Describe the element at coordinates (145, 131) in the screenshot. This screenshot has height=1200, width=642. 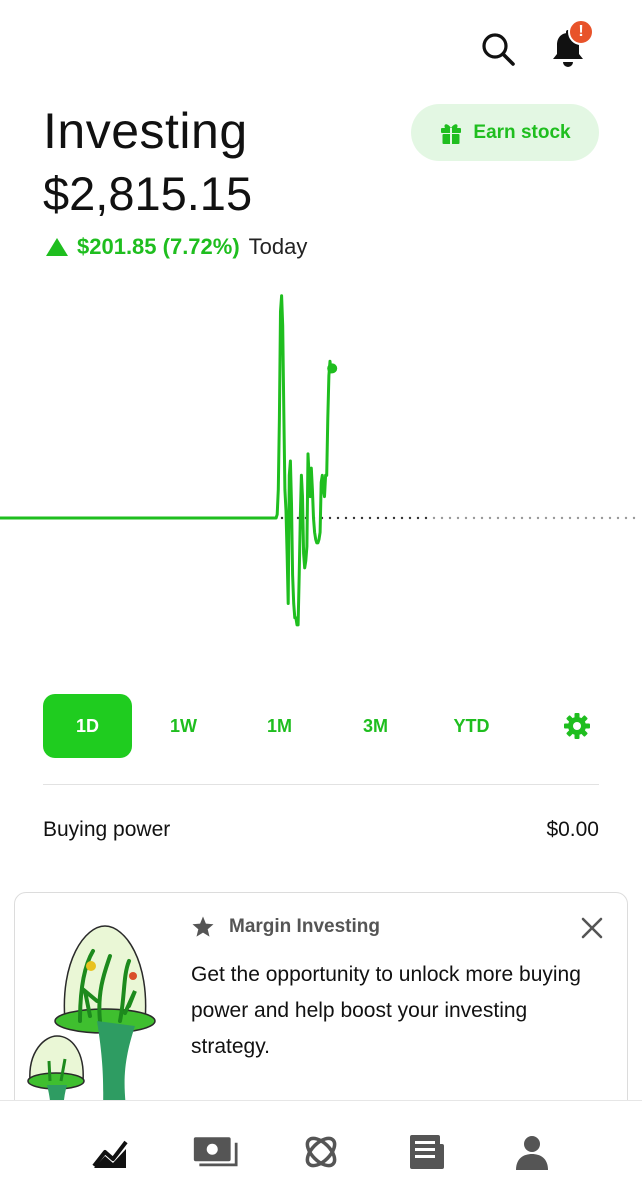
I see `page-title: Investing` at that location.